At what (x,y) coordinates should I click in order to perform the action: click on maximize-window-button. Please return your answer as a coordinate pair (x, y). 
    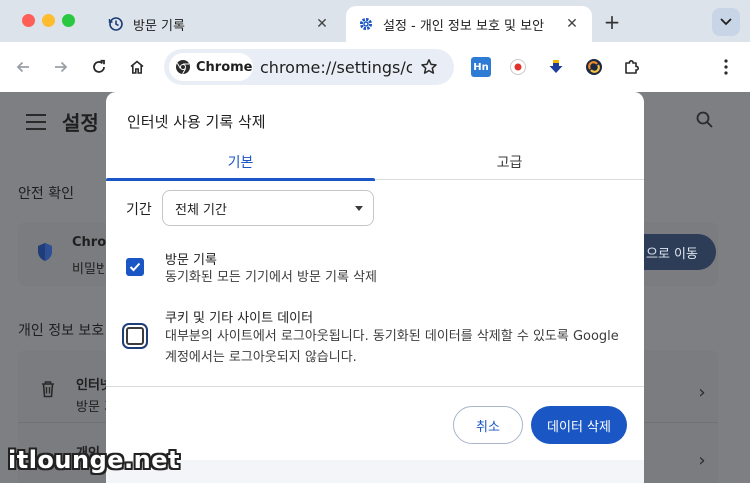
    Looking at the image, I should click on (68, 20).